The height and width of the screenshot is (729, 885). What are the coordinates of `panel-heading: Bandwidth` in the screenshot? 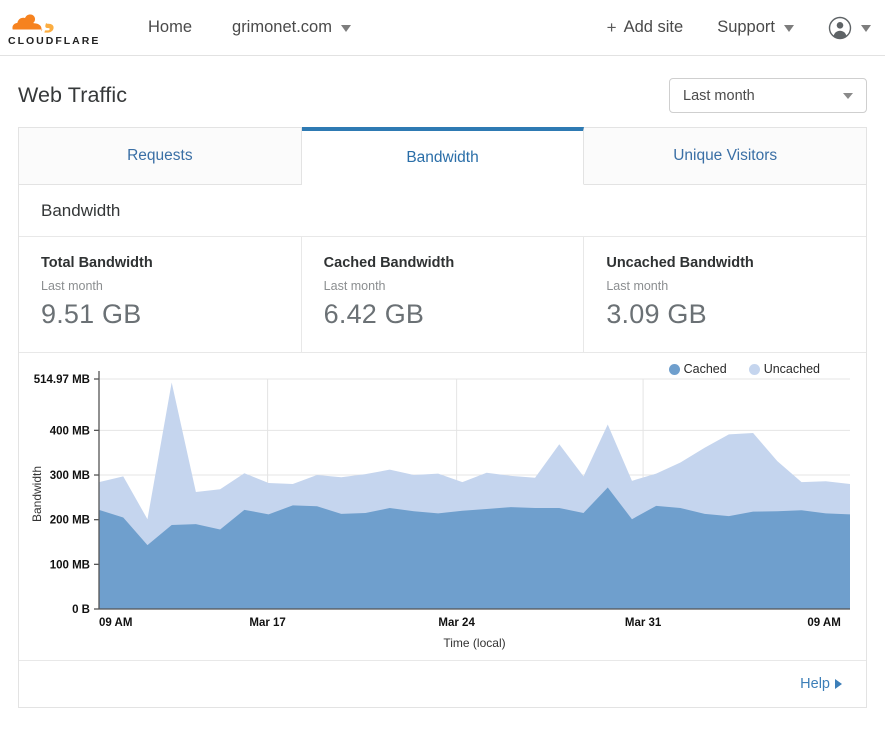 It's located at (442, 211).